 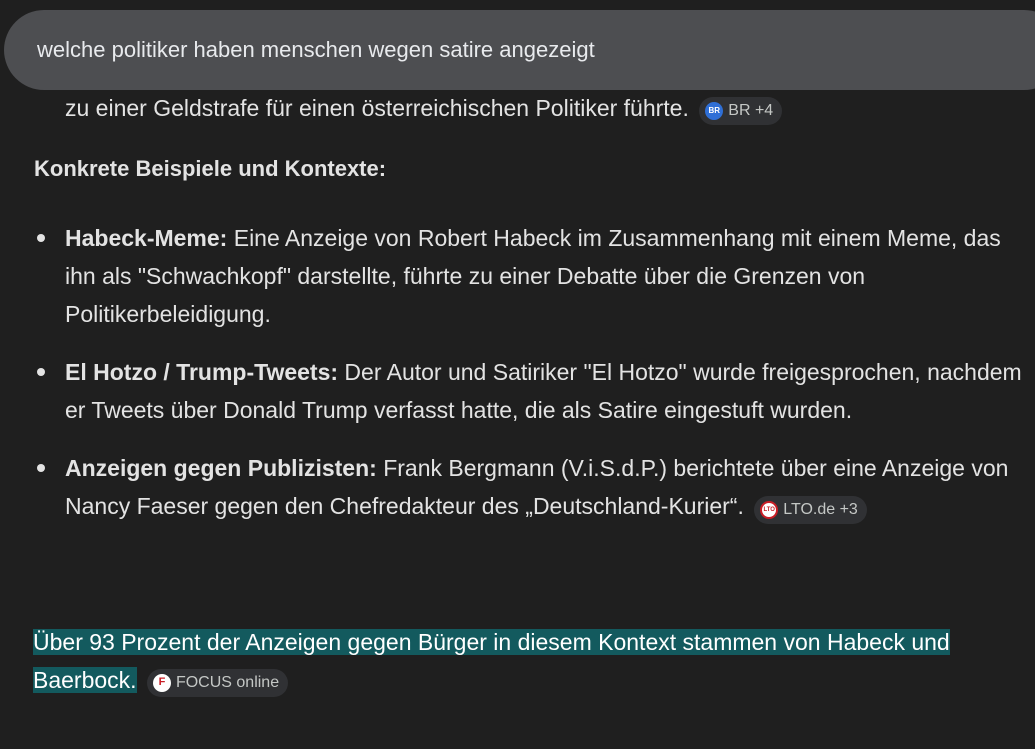 I want to click on source-chip-br: BR BR +4, so click(x=741, y=111).